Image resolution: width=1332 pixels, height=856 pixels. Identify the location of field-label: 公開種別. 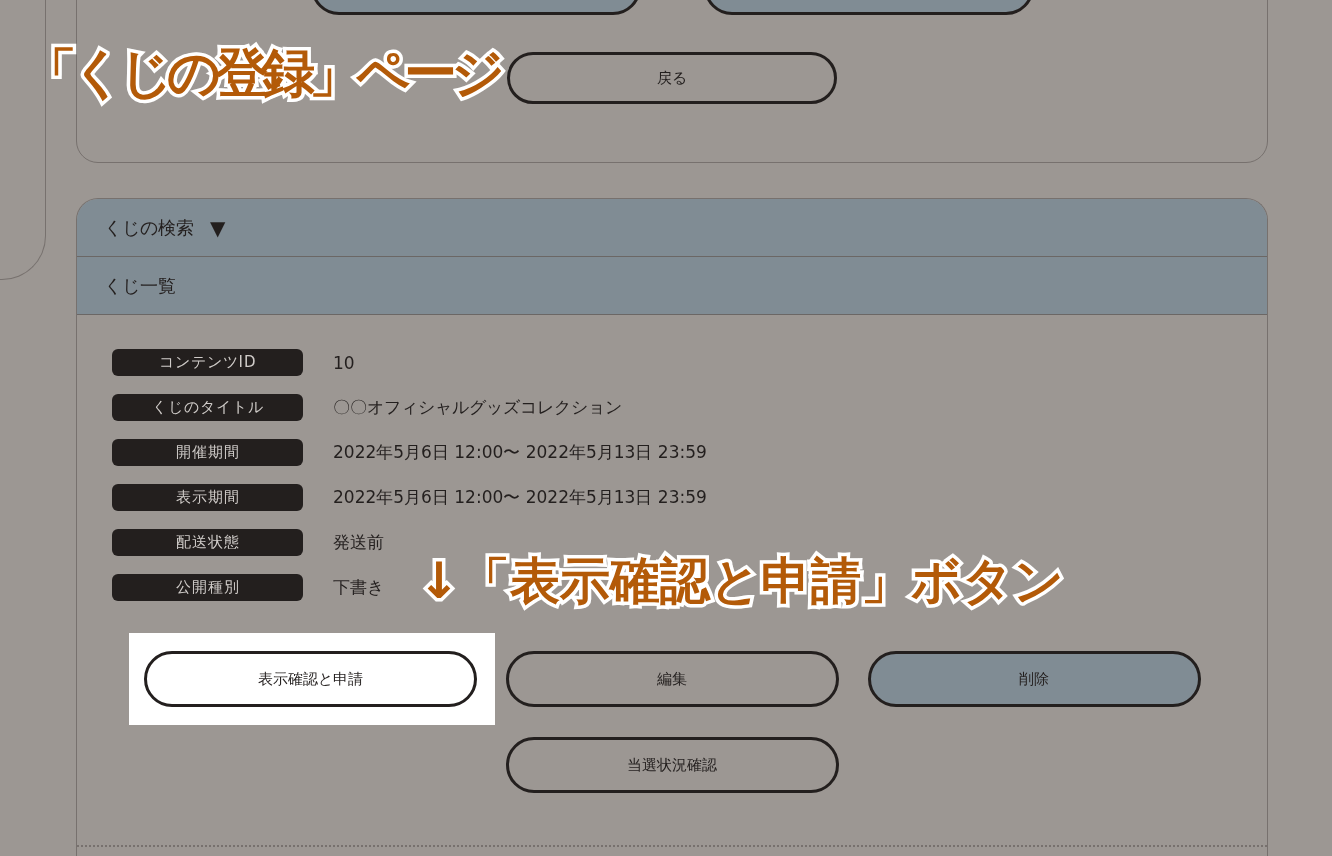
(207, 587).